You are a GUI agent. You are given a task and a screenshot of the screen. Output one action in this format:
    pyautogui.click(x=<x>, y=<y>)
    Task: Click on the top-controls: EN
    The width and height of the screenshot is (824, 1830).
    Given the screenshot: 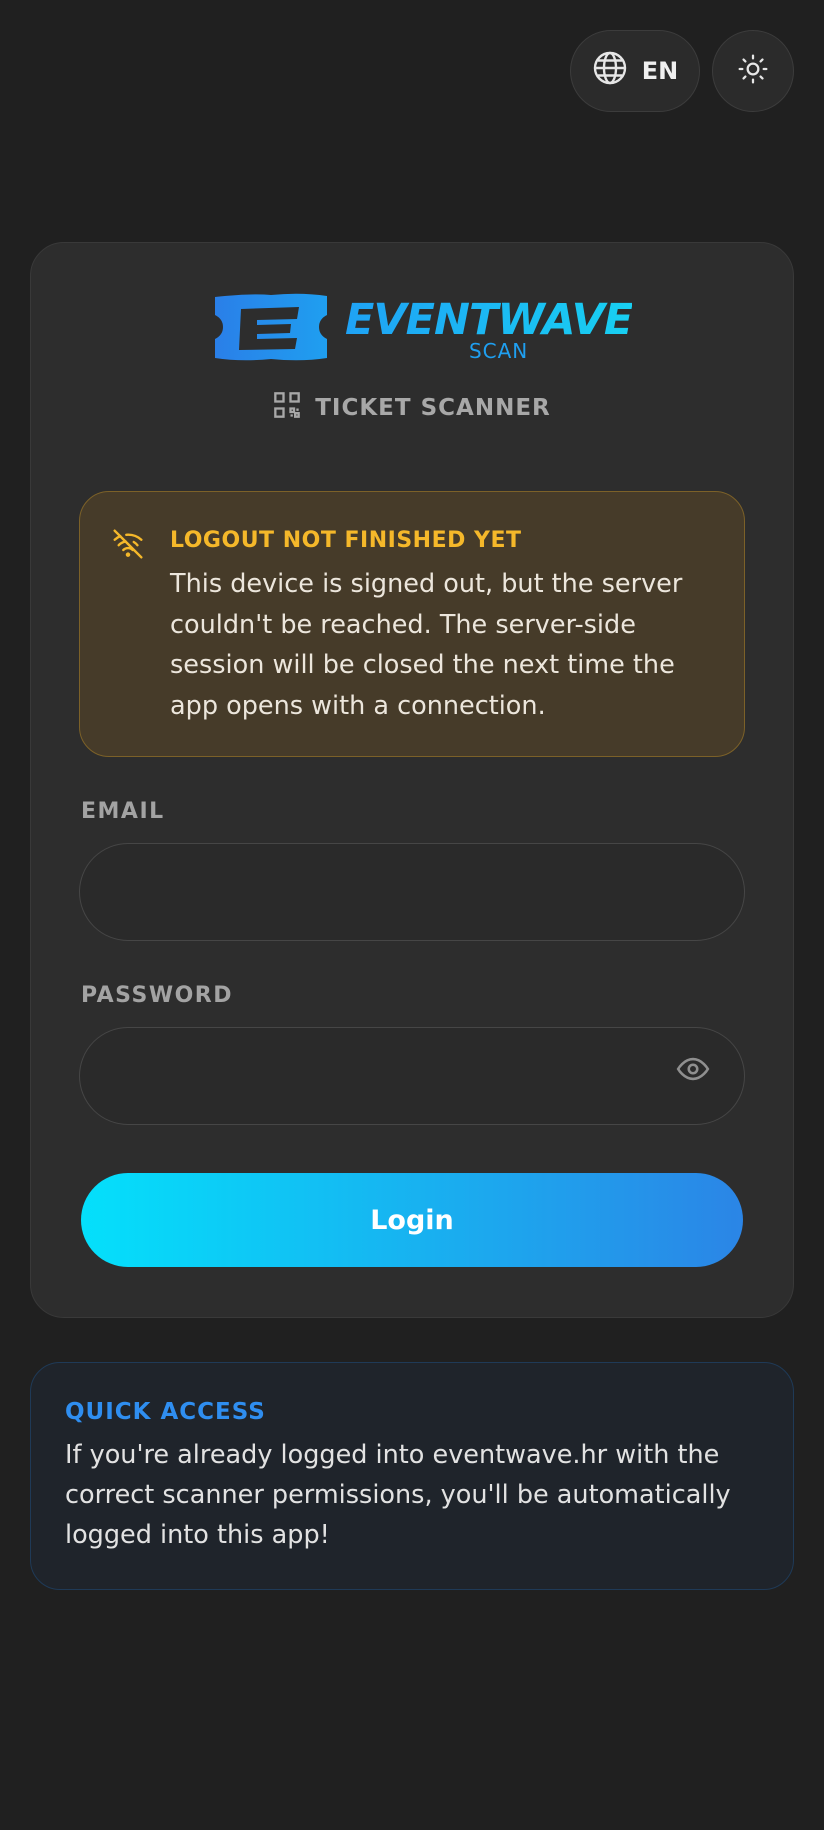 What is the action you would take?
    pyautogui.click(x=682, y=71)
    